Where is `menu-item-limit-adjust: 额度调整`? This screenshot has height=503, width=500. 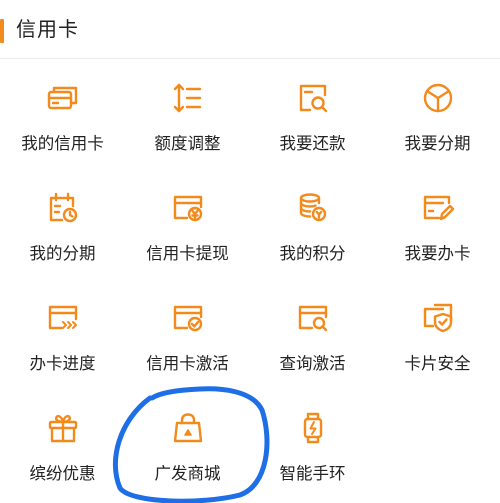
menu-item-limit-adjust: 额度调整 is located at coordinates (187, 114).